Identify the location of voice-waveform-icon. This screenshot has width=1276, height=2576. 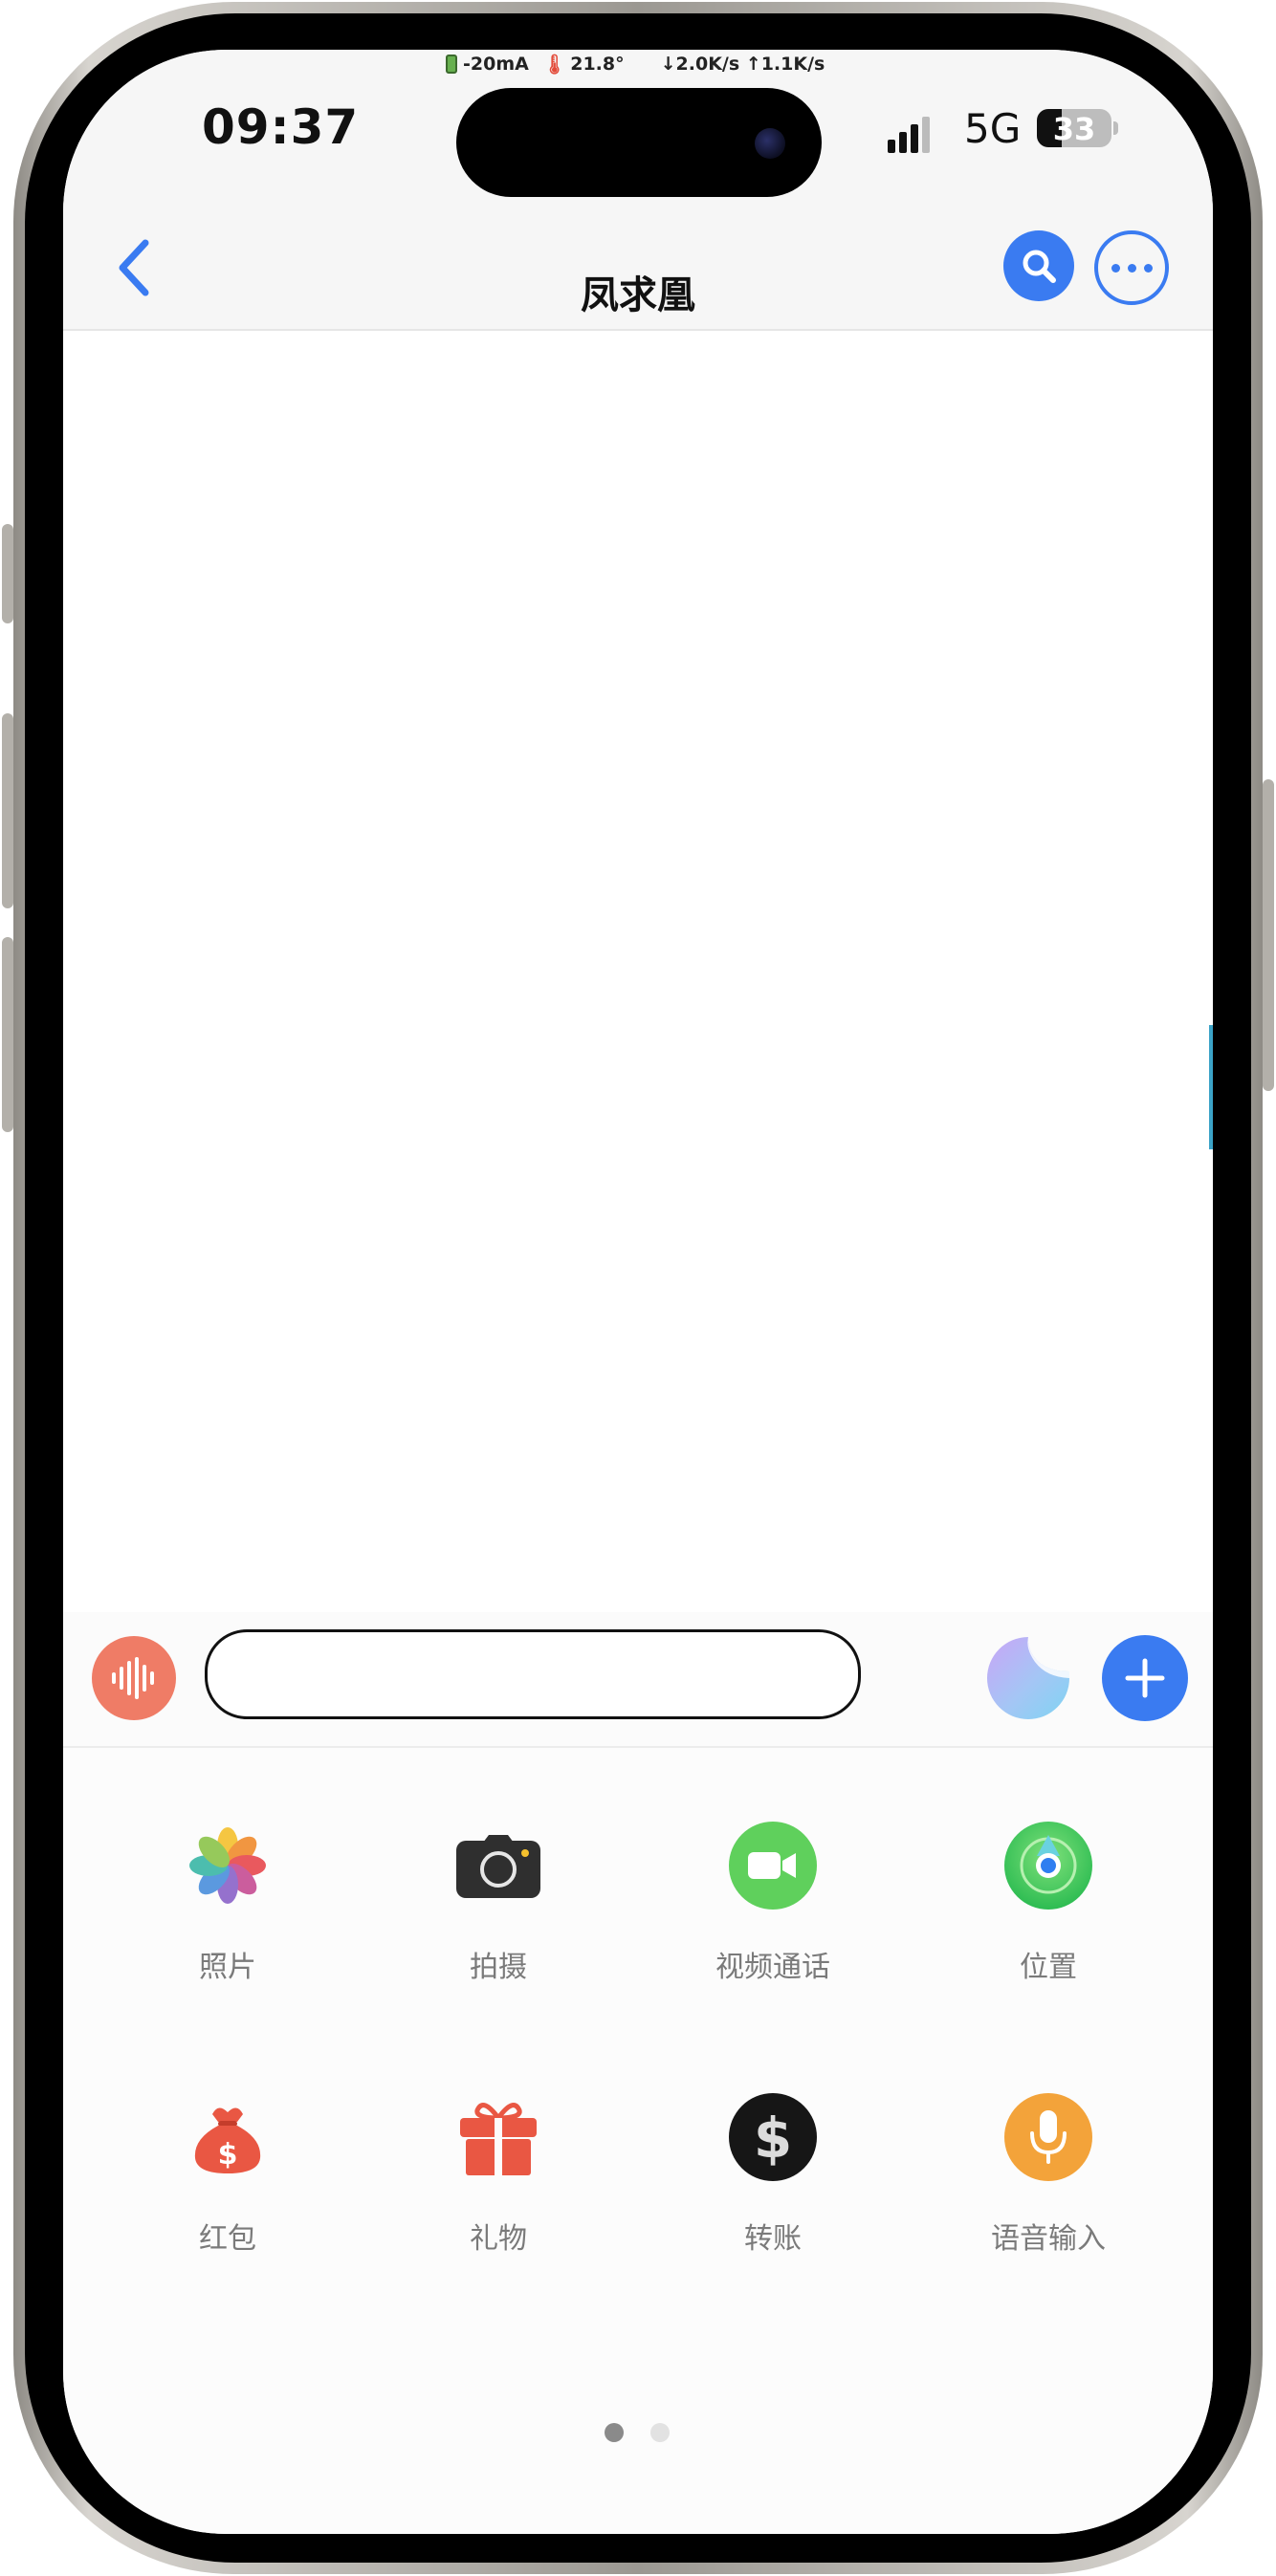
(133, 1678).